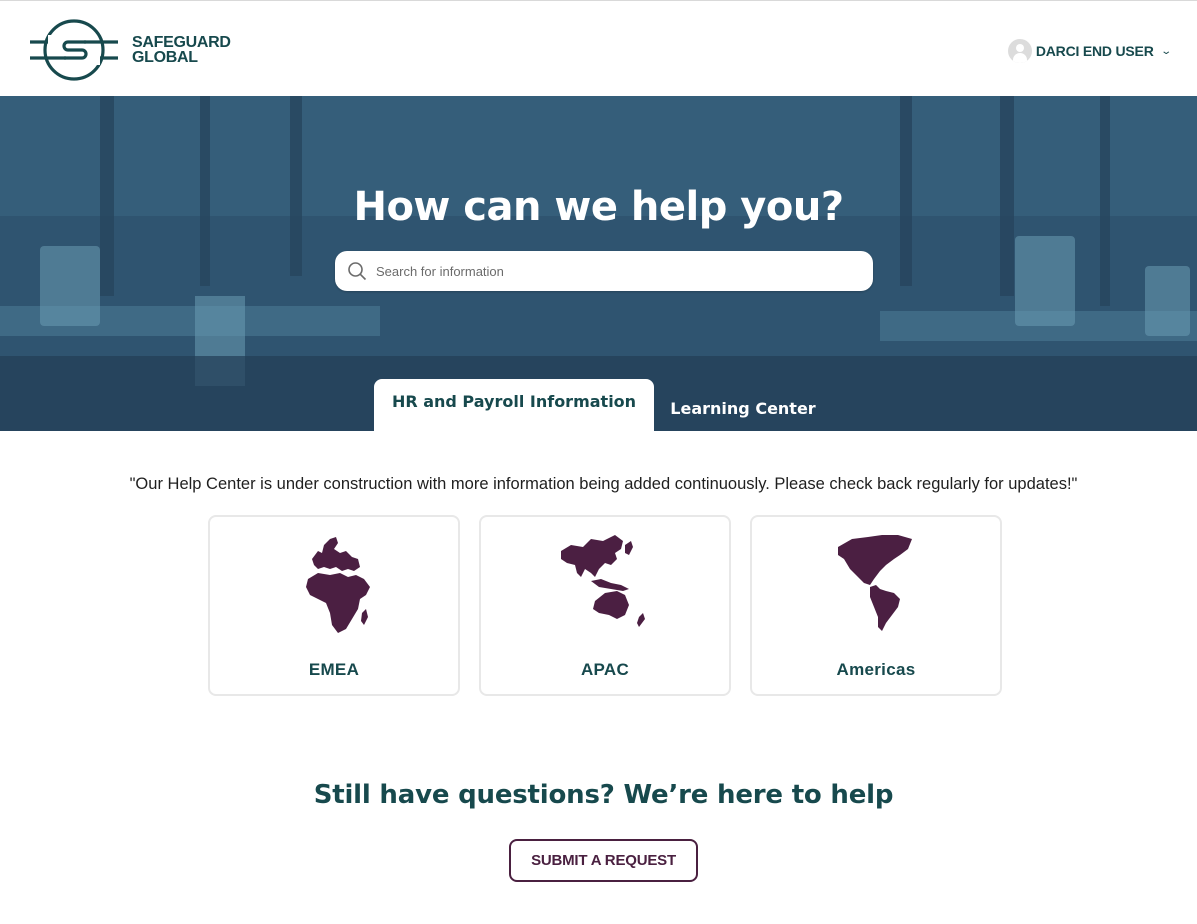 The height and width of the screenshot is (924, 1197). What do you see at coordinates (1094, 51) in the screenshot?
I see `user-name: DARCI END USER` at bounding box center [1094, 51].